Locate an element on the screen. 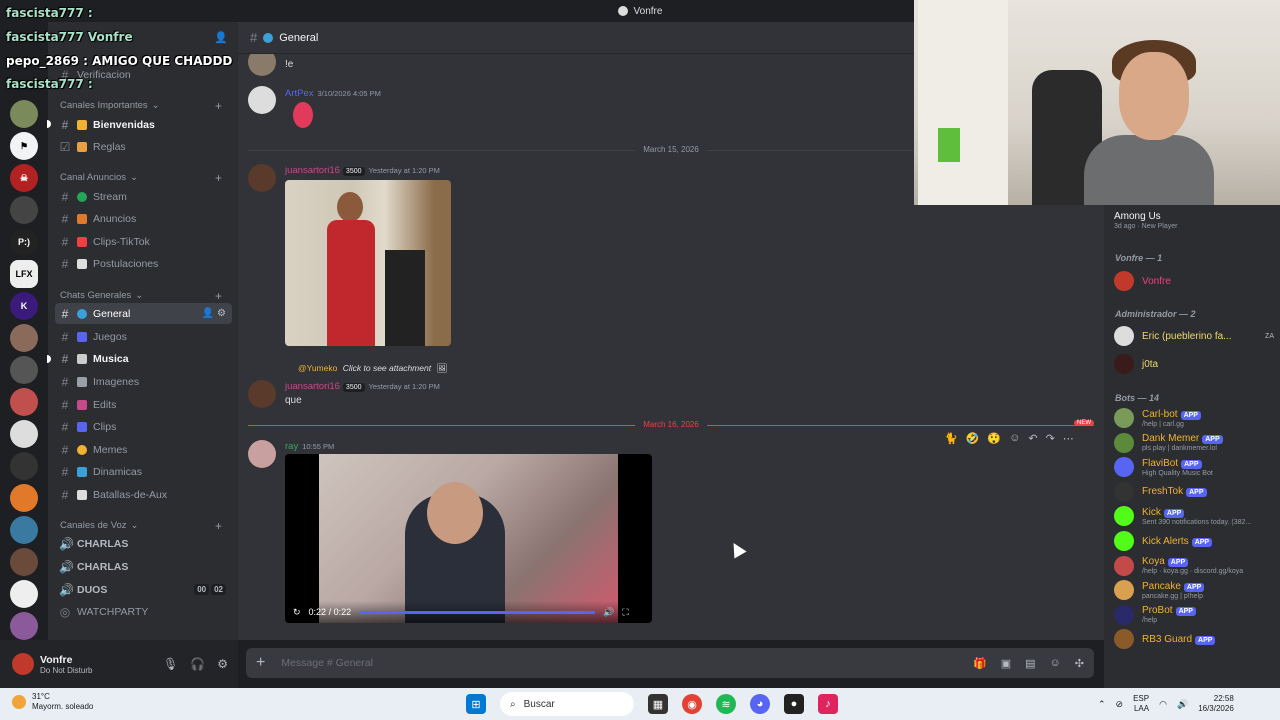  forward-icon: ↷ is located at coordinates (1050, 438).